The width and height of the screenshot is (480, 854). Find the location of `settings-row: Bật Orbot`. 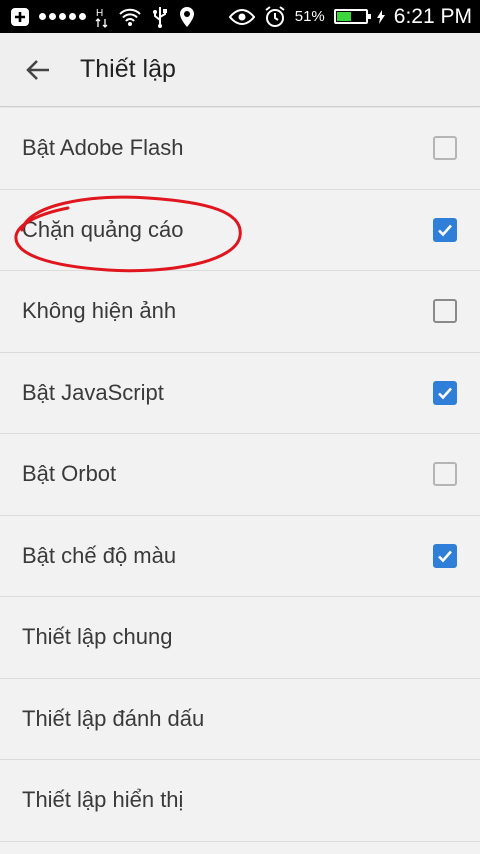

settings-row: Bật Orbot is located at coordinates (240, 475).